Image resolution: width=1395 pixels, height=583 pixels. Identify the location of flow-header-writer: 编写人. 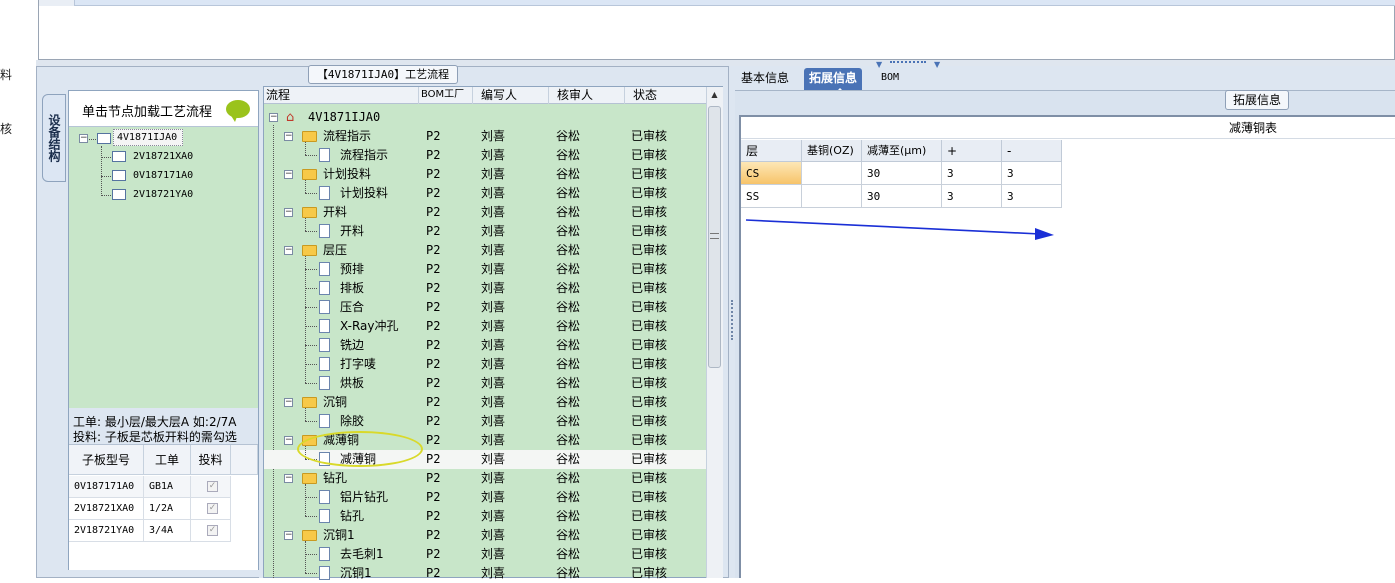
(511, 95).